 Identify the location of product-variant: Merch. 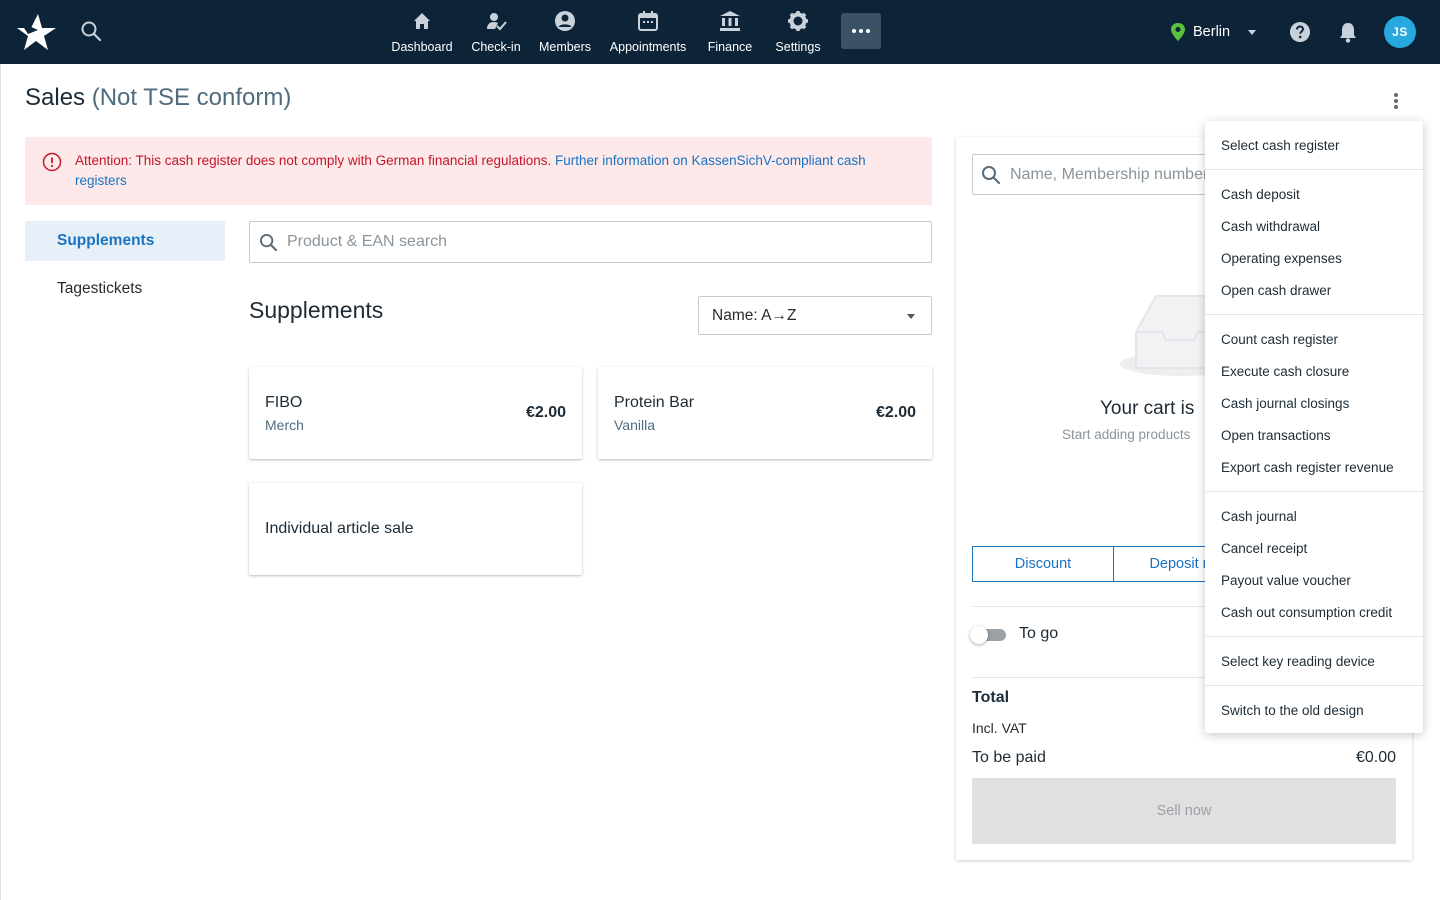
(284, 425).